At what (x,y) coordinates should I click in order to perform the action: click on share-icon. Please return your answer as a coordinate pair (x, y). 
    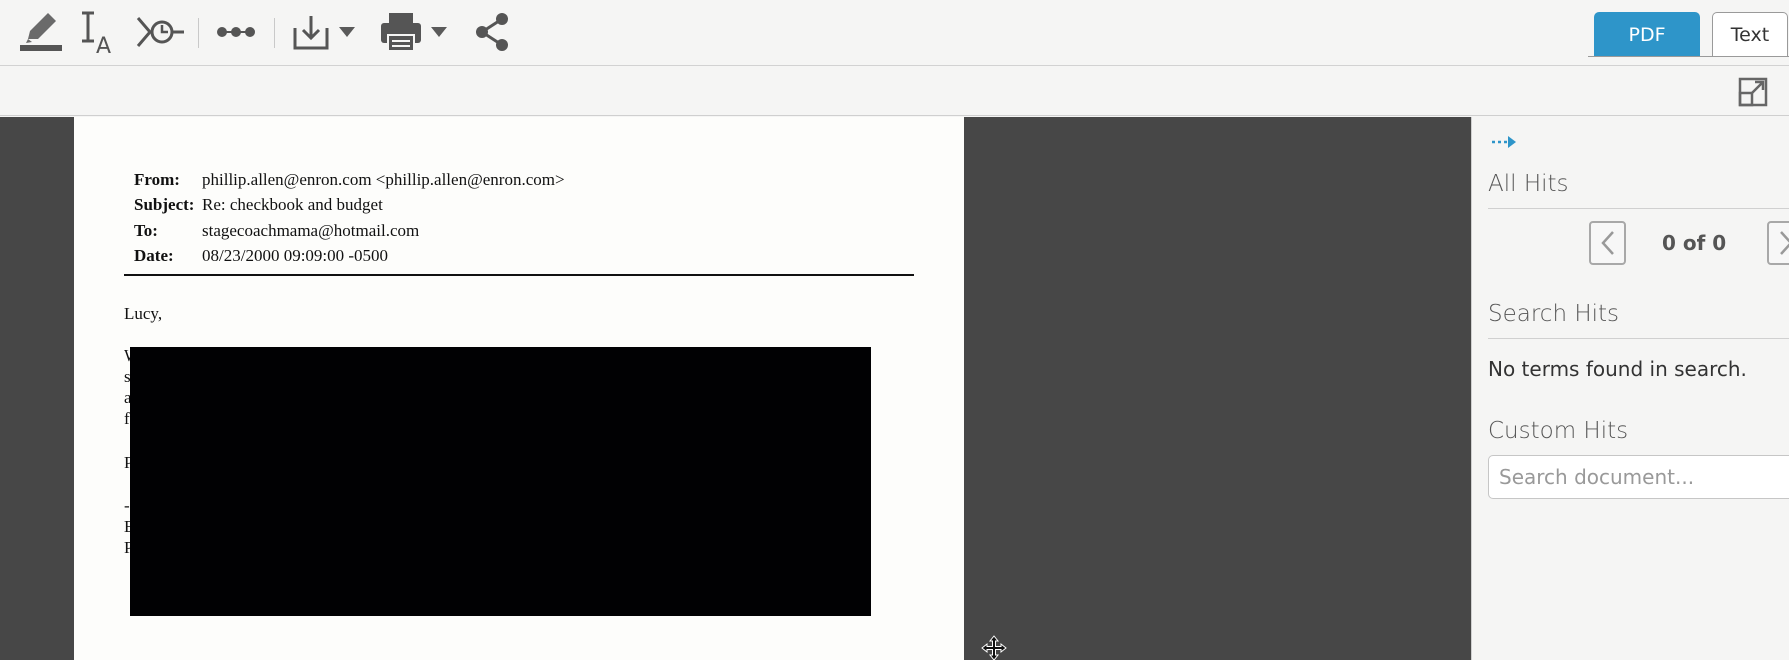
    Looking at the image, I should click on (492, 32).